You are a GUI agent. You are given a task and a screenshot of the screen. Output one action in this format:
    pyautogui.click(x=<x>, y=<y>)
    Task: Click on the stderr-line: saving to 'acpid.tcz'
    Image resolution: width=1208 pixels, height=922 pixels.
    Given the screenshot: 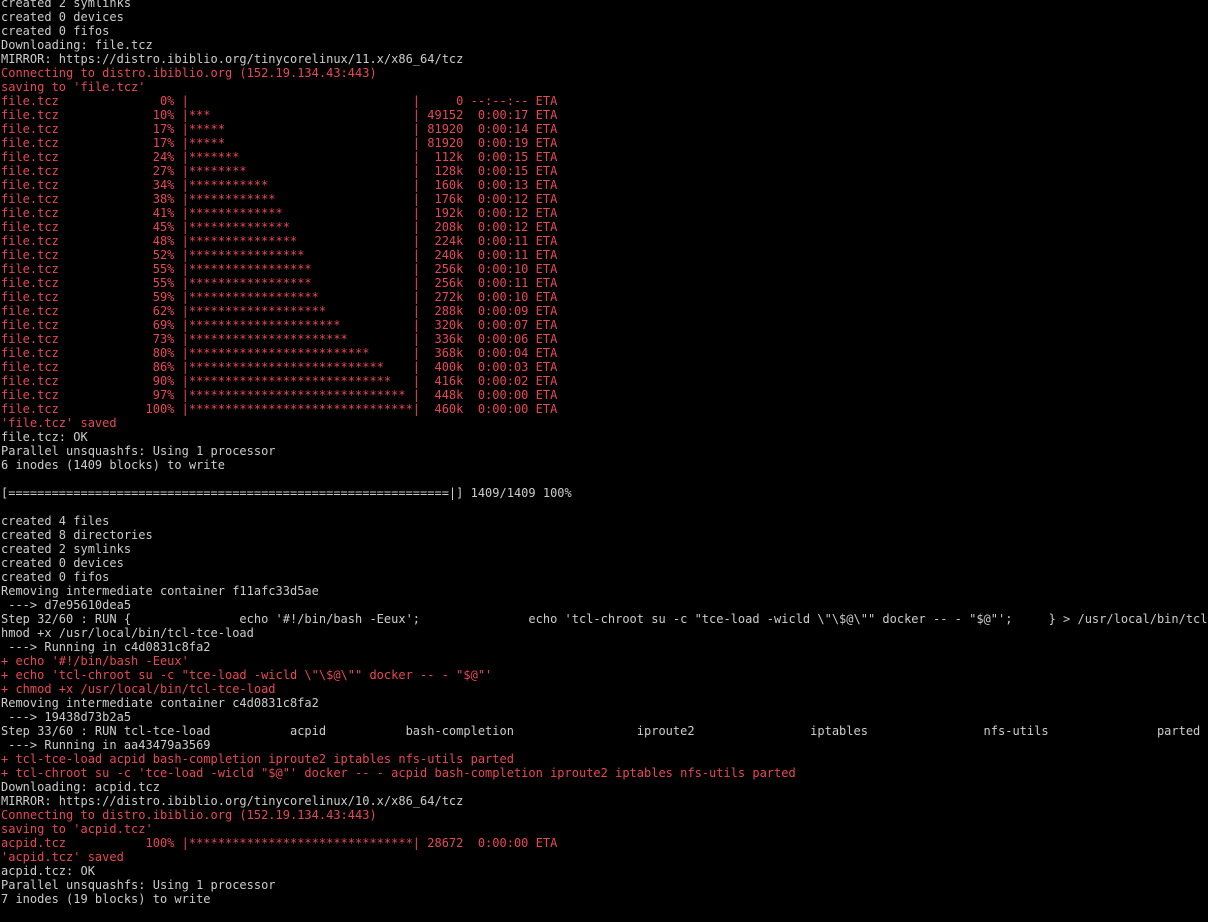 What is the action you would take?
    pyautogui.click(x=77, y=829)
    